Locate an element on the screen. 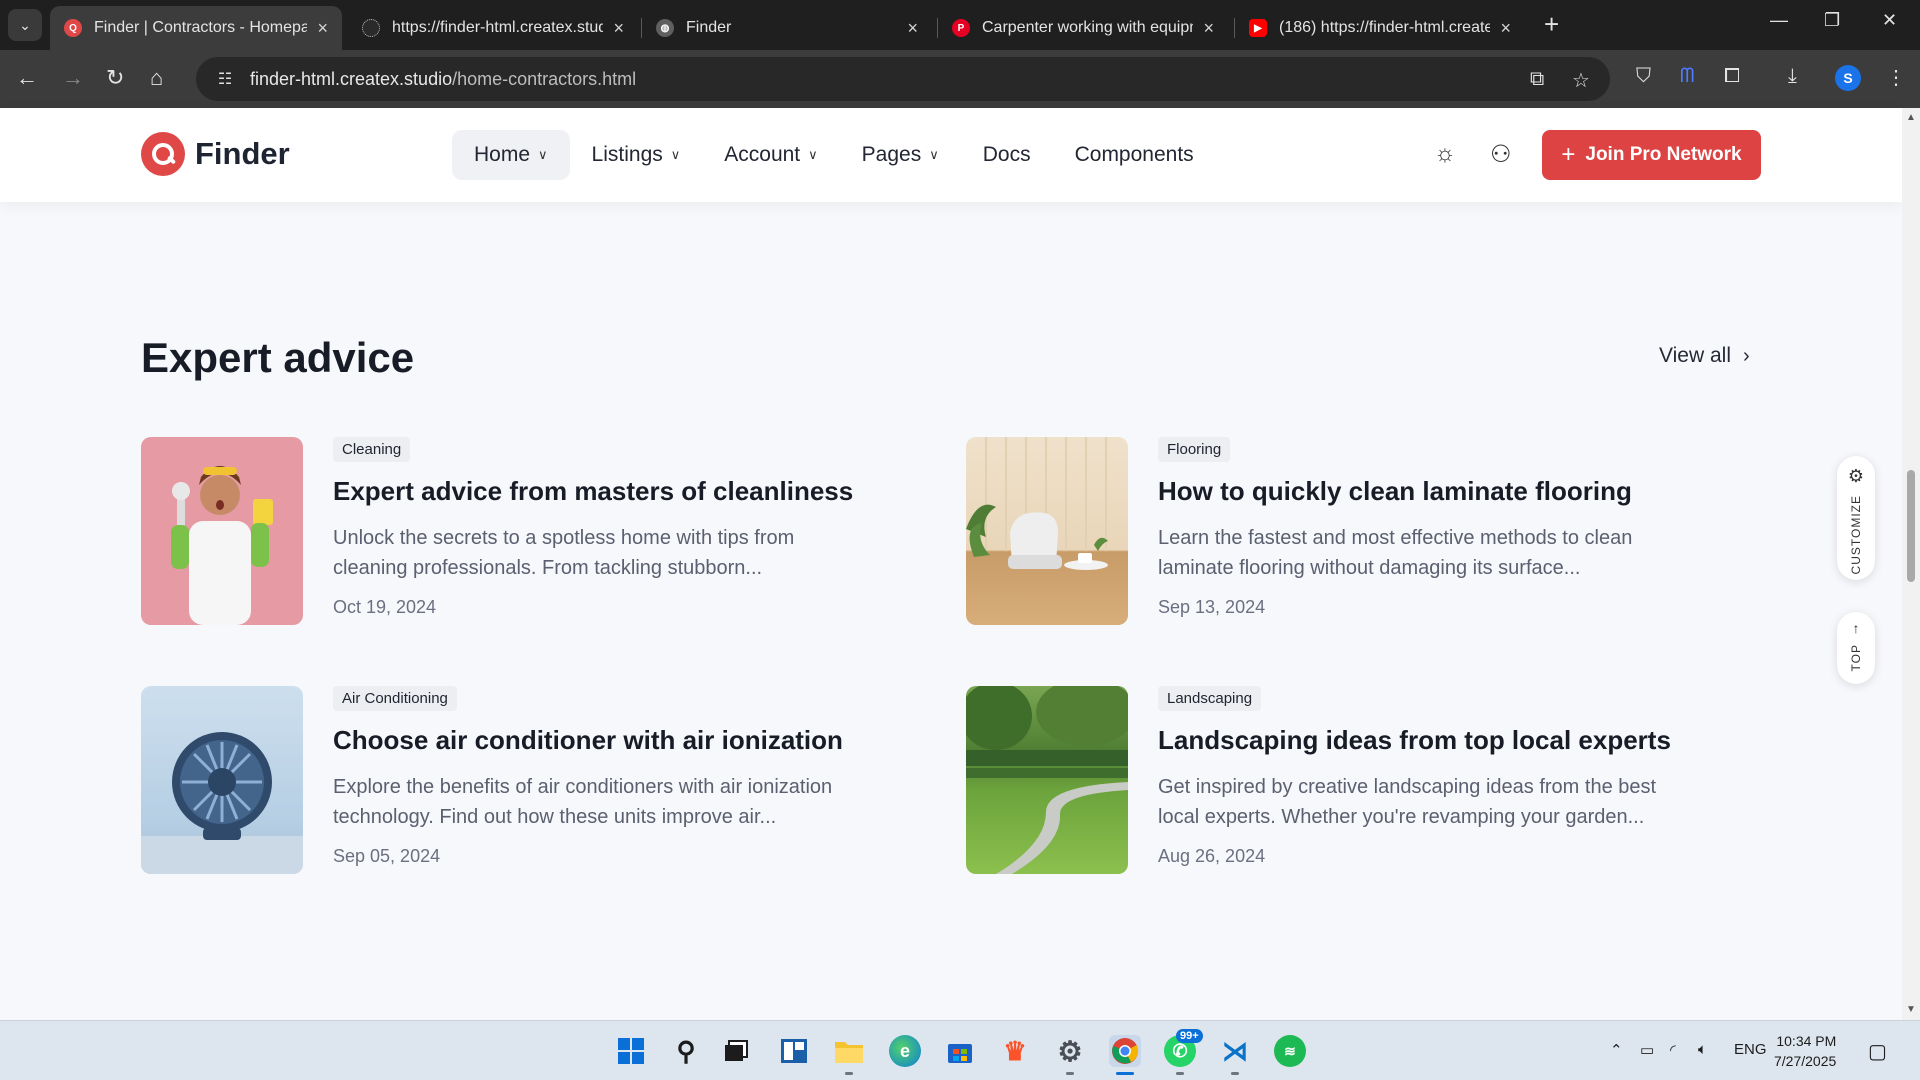  windows-start-icon is located at coordinates (631, 1051).